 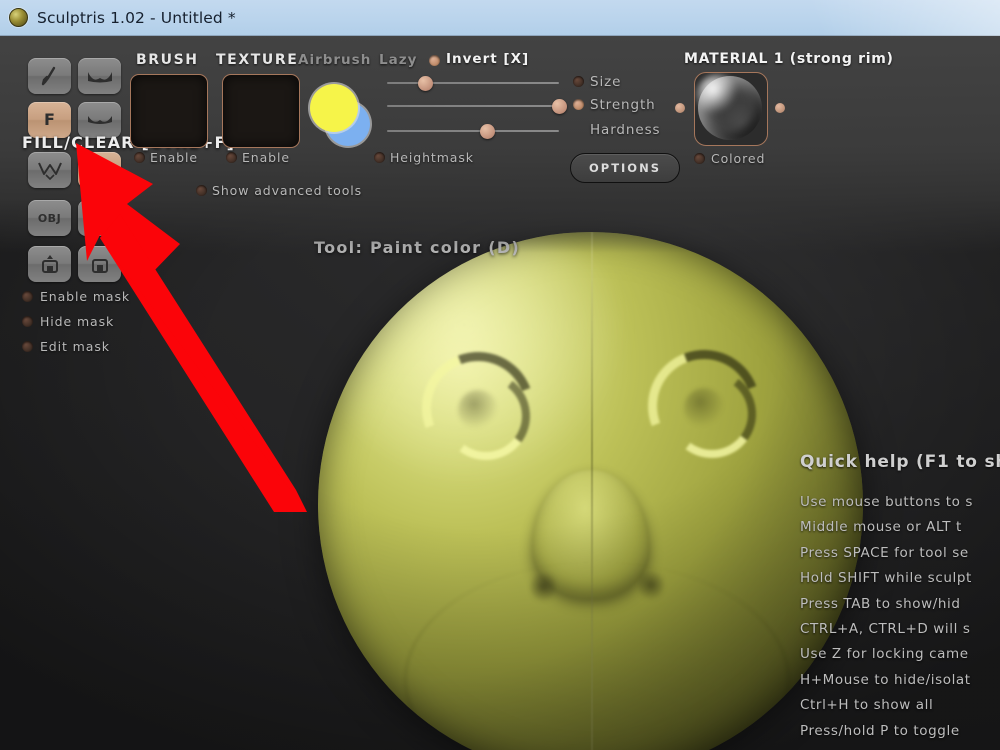 I want to click on hide-mask-checkbox, so click(x=27, y=321).